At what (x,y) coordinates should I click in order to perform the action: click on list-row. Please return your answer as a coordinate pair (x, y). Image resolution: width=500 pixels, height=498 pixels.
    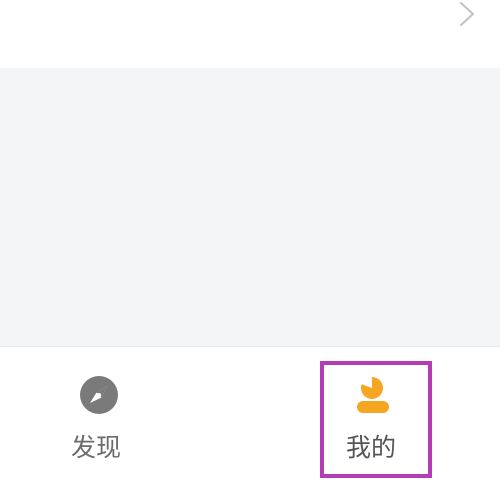
    Looking at the image, I should click on (250, 34).